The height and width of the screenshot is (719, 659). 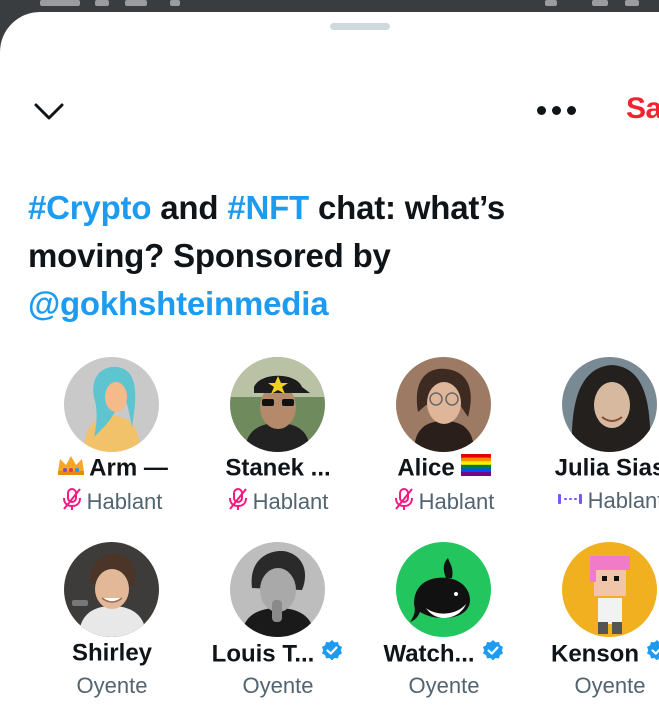 I want to click on participant-name: Julia Sias, so click(x=606, y=468).